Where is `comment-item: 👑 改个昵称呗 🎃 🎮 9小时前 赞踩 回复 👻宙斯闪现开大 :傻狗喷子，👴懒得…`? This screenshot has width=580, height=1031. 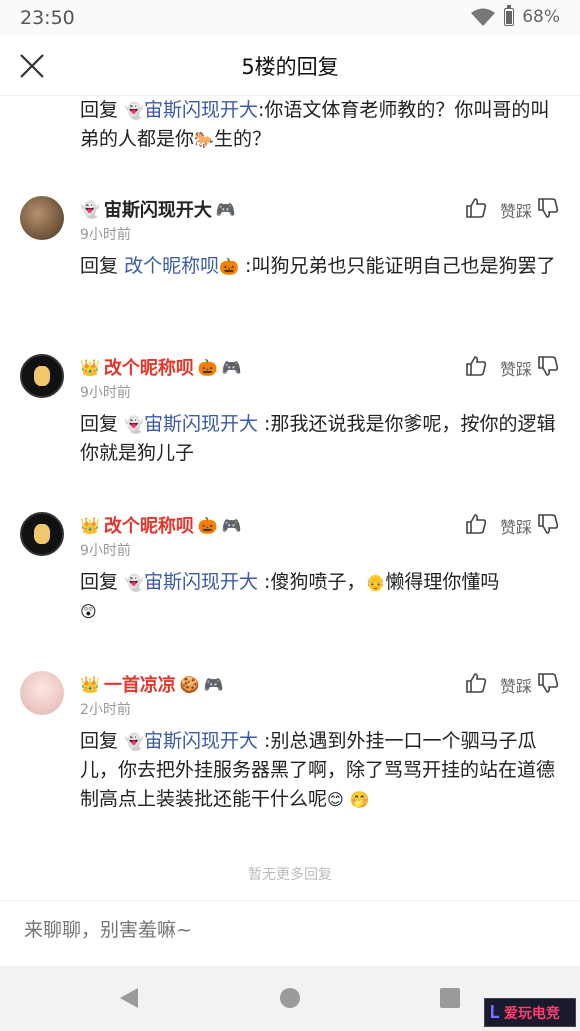
comment-item: 👑 改个昵称呗 🎃 🎮 9小时前 赞踩 回复 👻宙斯闪现开大 :傻狗喷子，👴懒得… is located at coordinates (290, 565).